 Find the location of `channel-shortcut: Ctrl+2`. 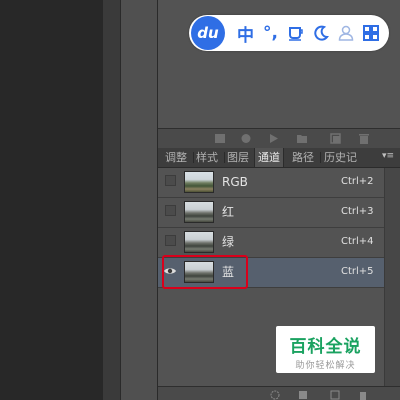

channel-shortcut: Ctrl+2 is located at coordinates (357, 181).